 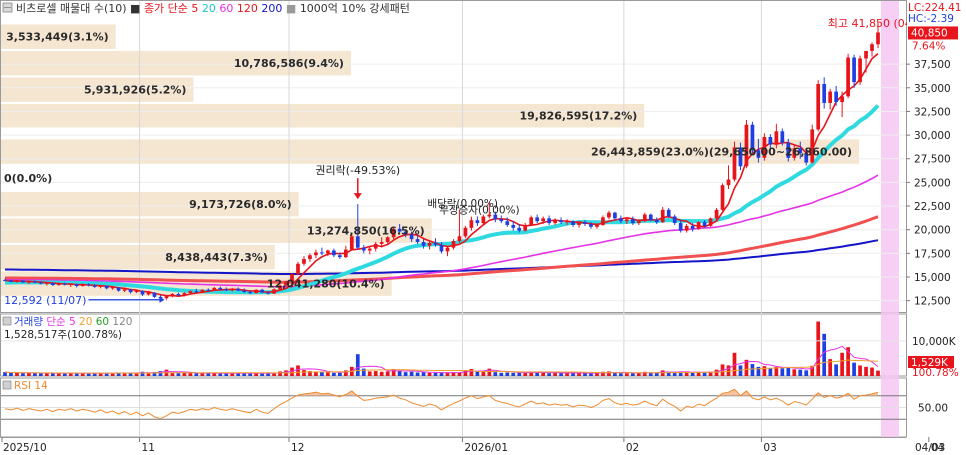 I want to click on date-tick-label: 02, so click(x=632, y=448).